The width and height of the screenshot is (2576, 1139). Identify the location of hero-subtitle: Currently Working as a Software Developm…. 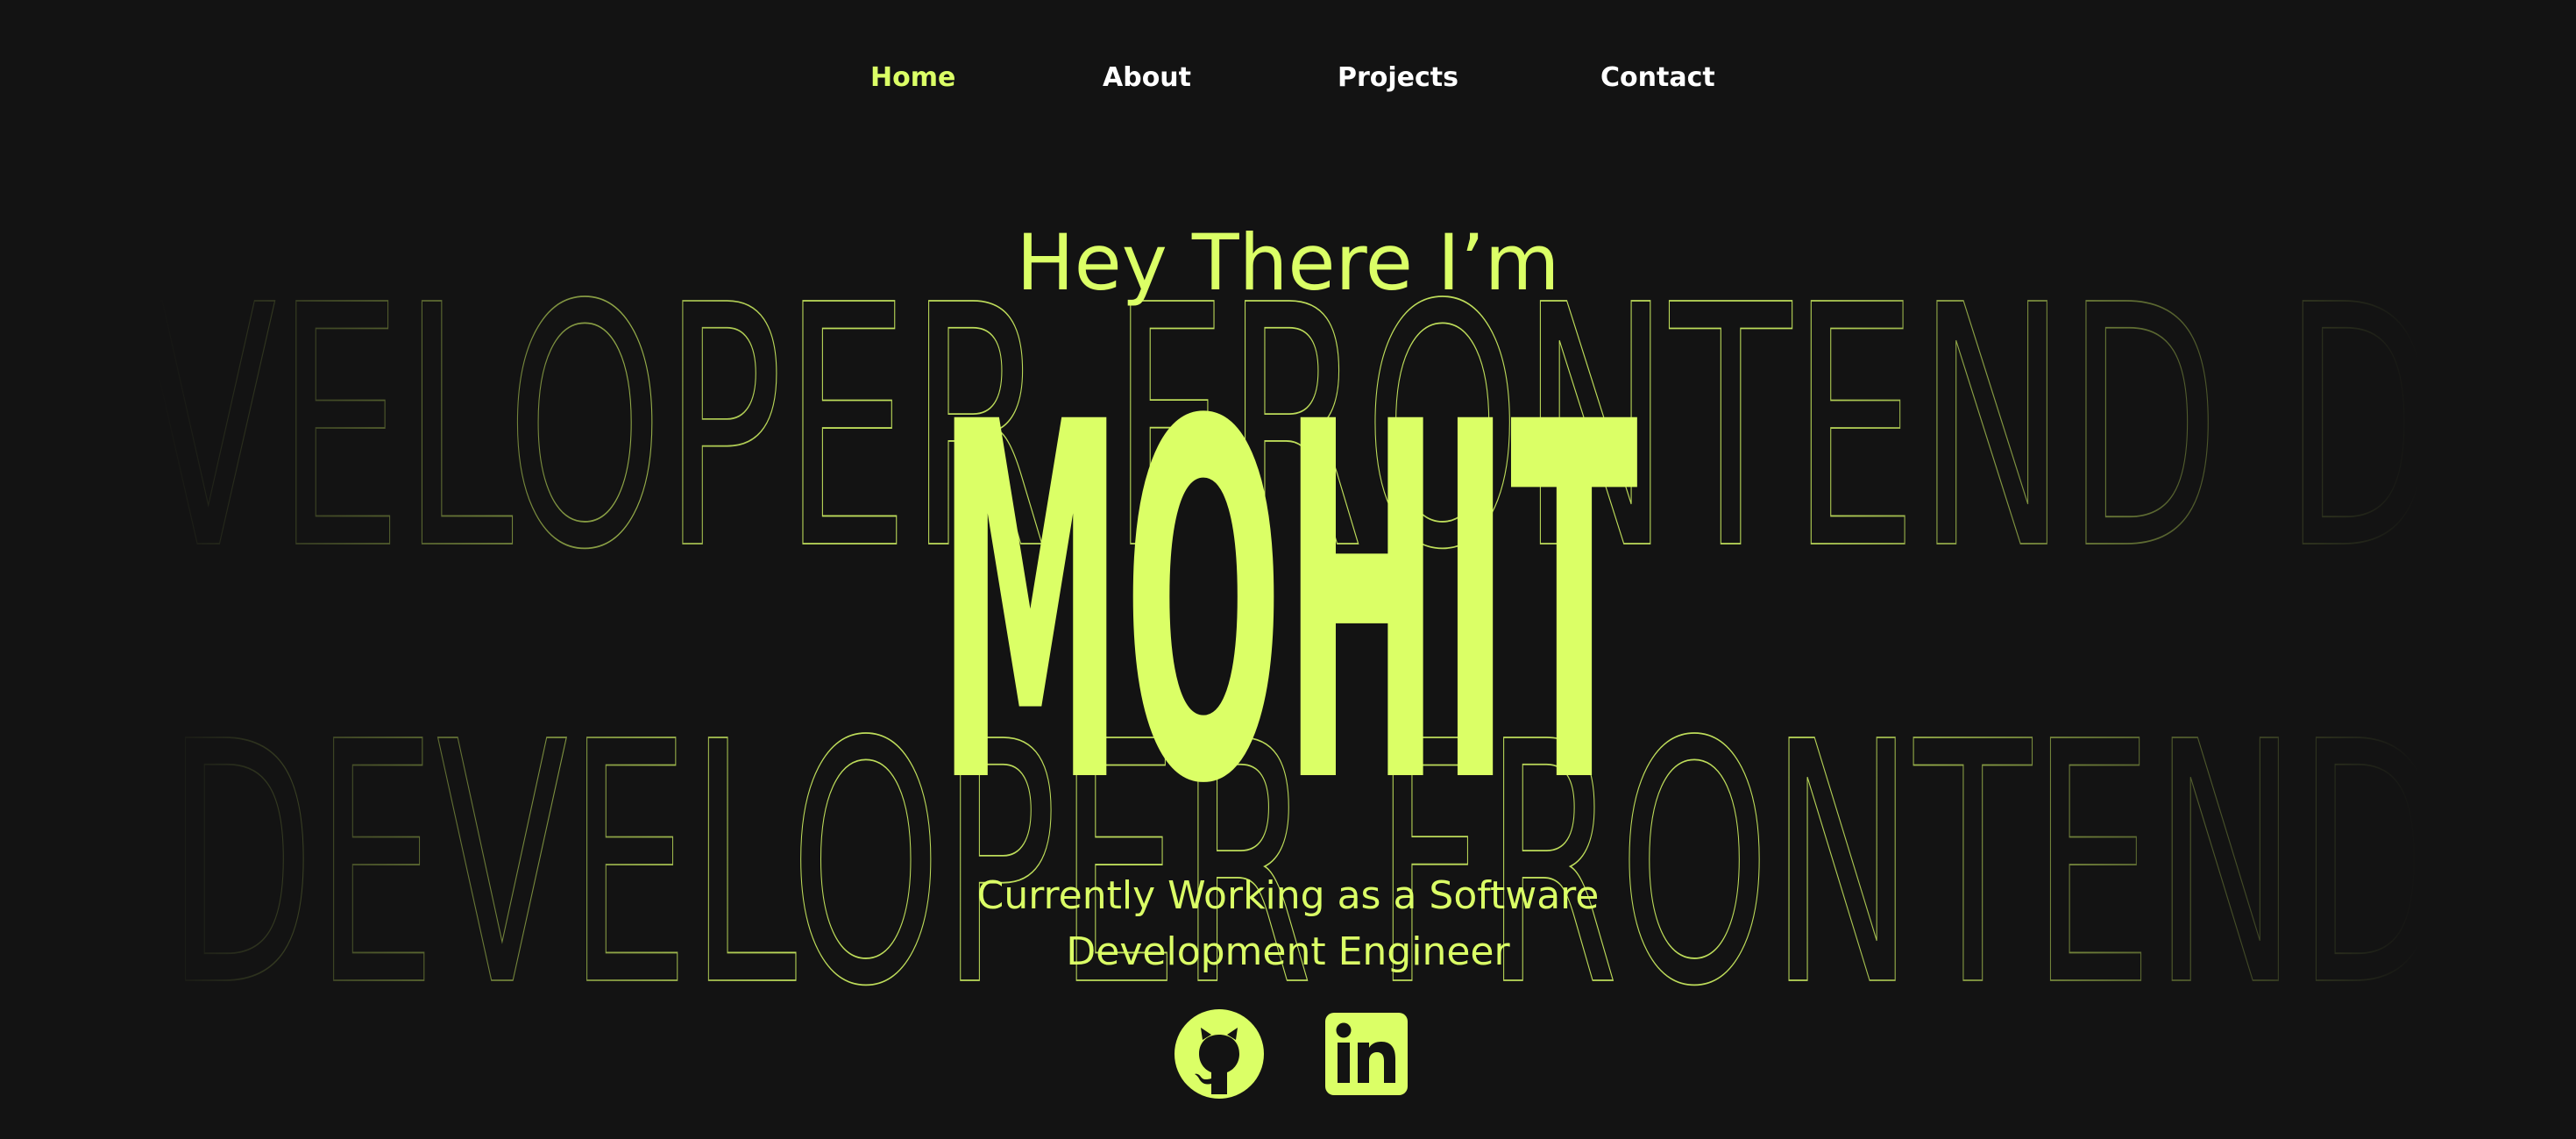
(1288, 924).